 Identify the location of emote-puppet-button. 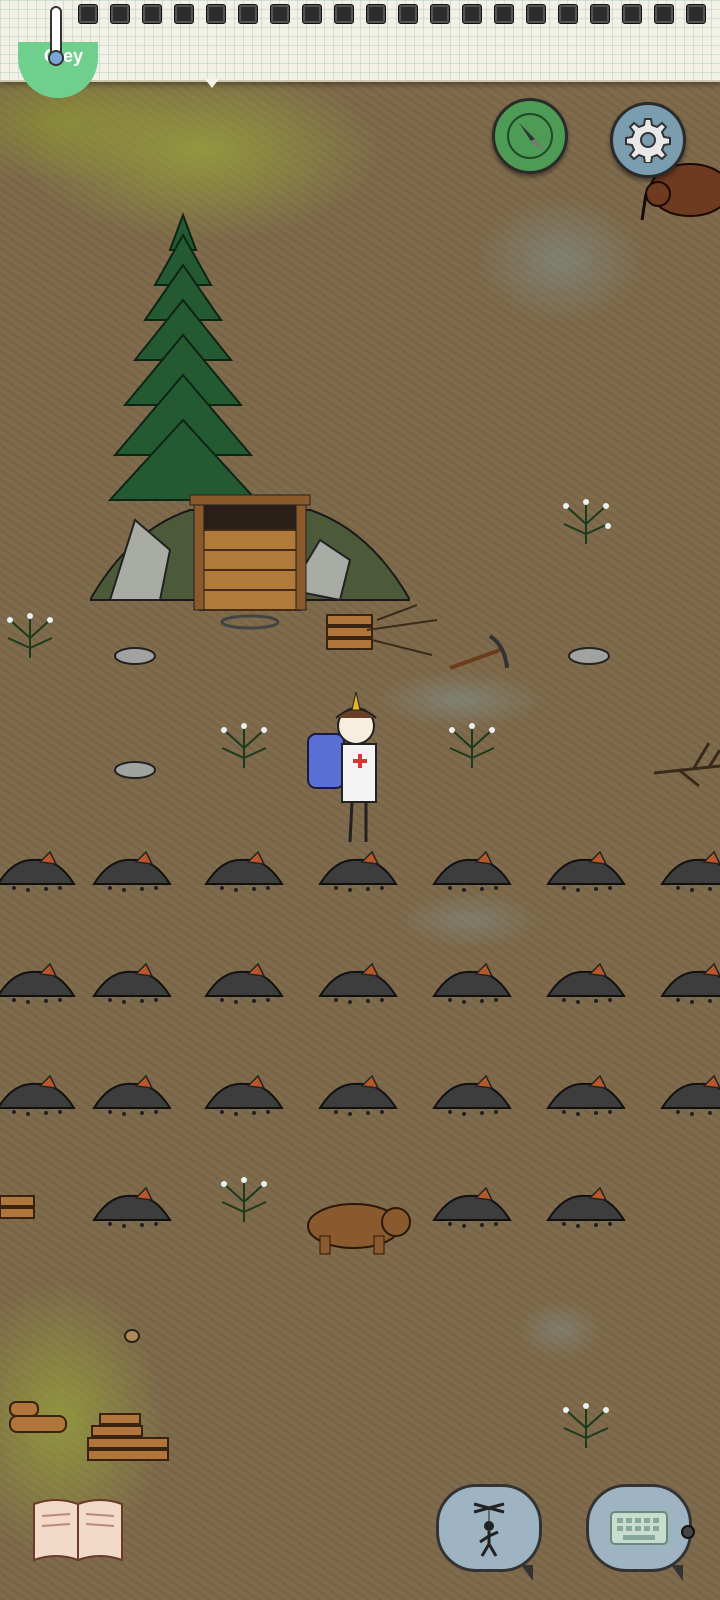
(489, 1532).